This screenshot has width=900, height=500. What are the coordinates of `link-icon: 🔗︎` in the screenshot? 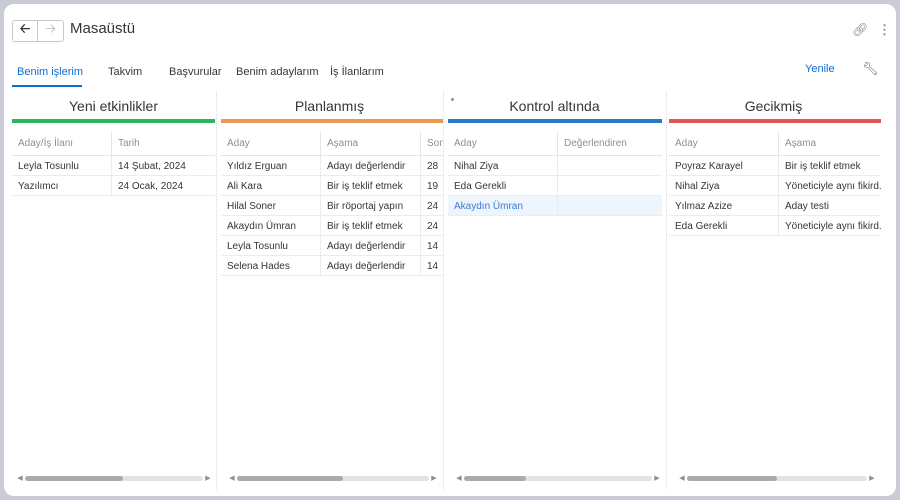 It's located at (860, 30).